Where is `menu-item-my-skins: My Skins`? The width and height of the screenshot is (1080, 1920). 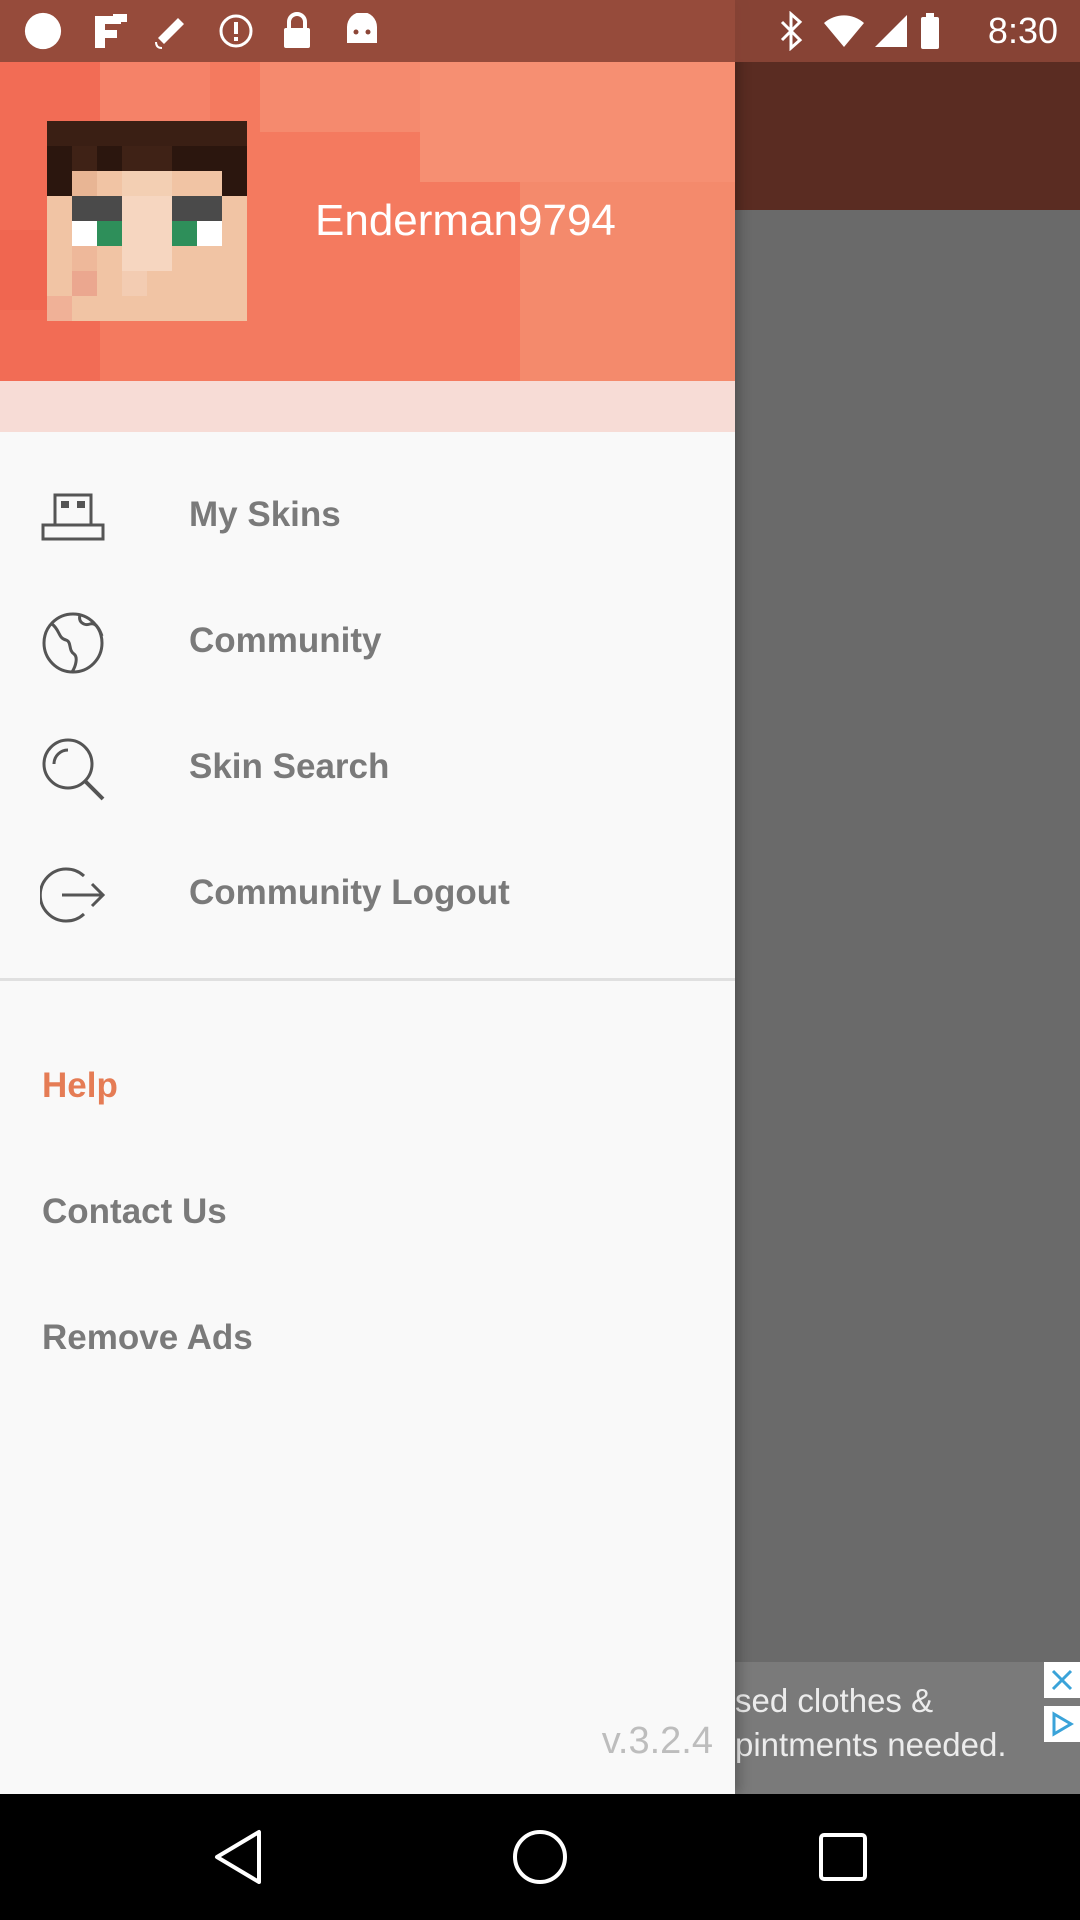 menu-item-my-skins: My Skins is located at coordinates (367, 517).